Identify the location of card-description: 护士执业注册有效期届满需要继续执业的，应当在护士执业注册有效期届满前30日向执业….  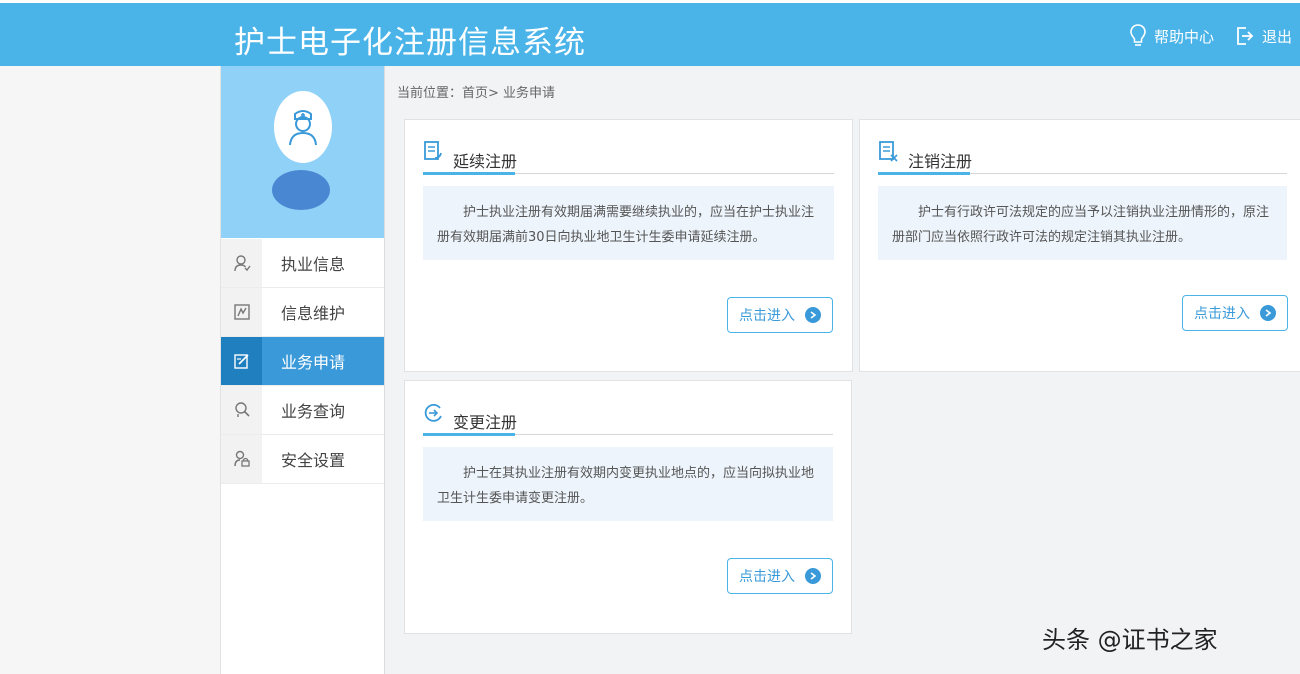
(628, 223).